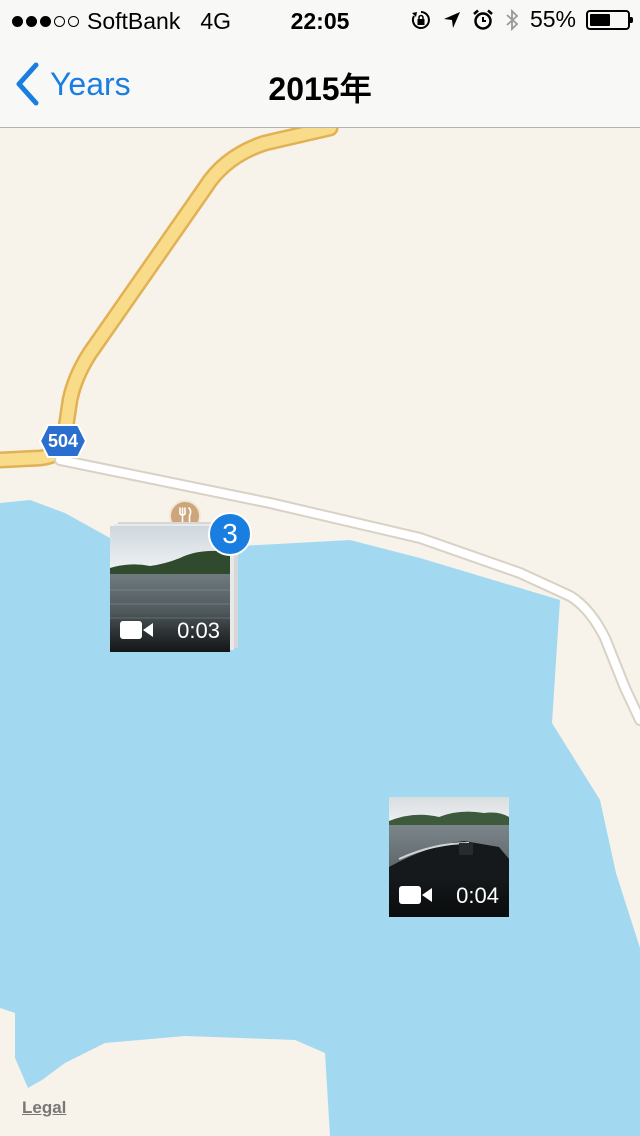 Image resolution: width=640 pixels, height=1136 pixels. Describe the element at coordinates (320, 89) in the screenshot. I see `page-title: 2015年` at that location.